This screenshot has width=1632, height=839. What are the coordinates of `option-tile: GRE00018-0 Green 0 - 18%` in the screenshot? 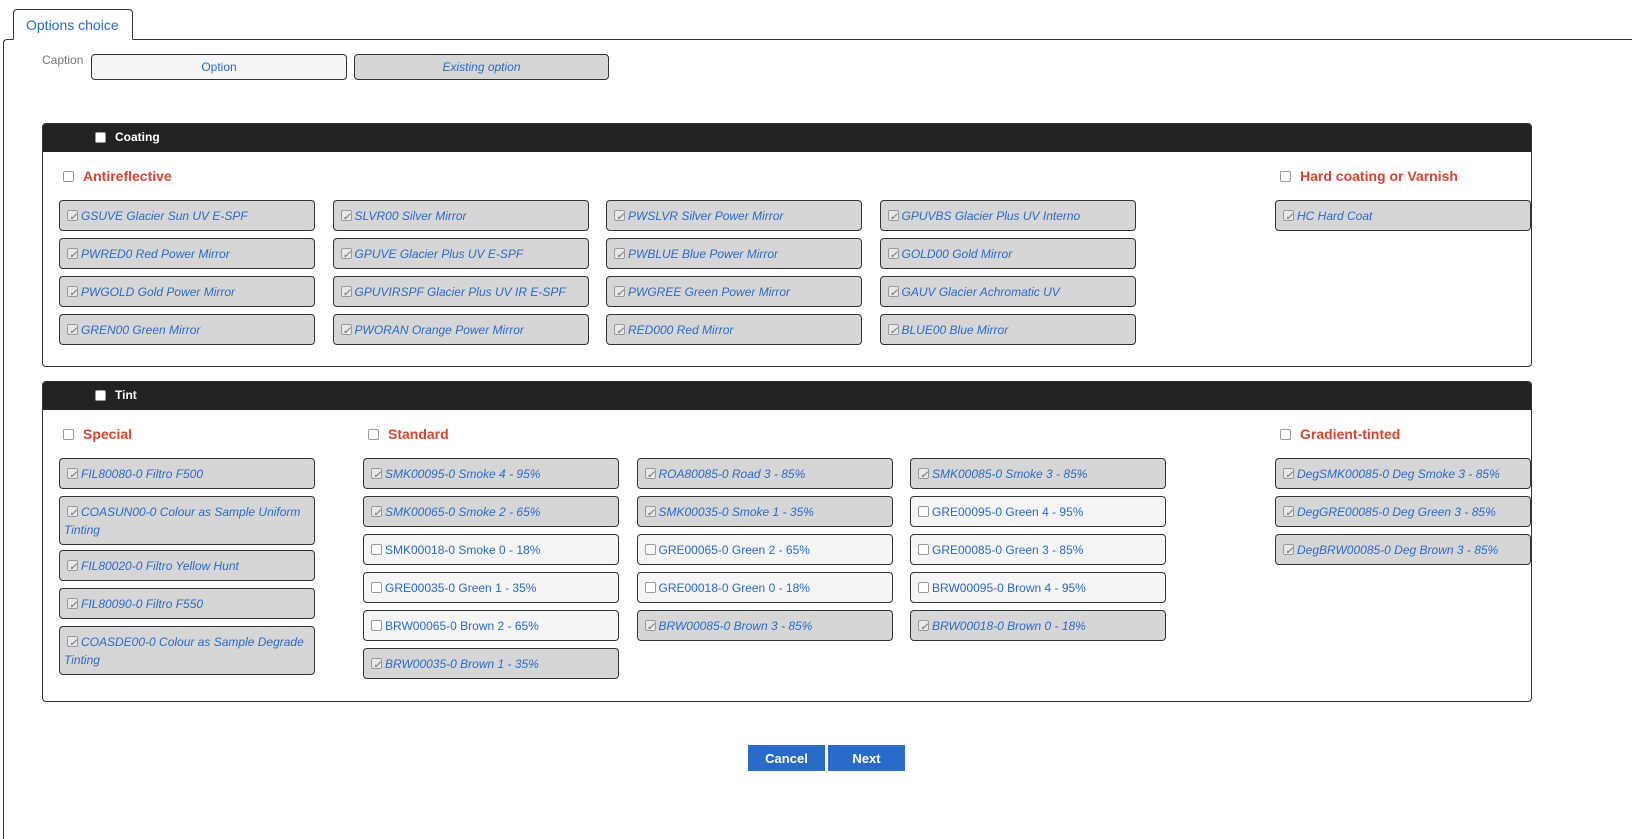 It's located at (764, 587).